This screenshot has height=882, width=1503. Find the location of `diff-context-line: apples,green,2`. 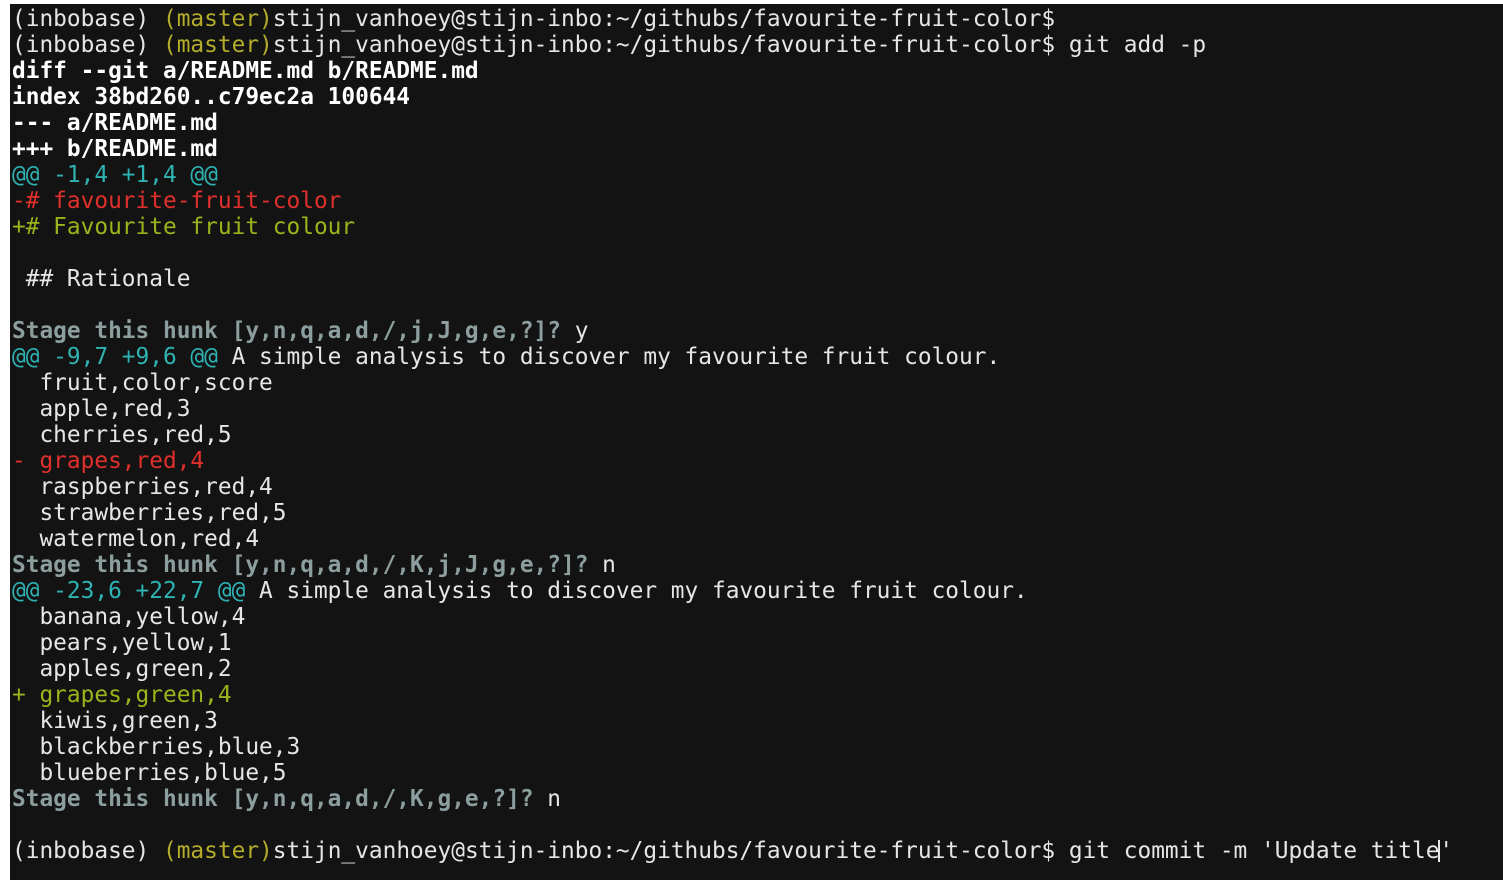

diff-context-line: apples,green,2 is located at coordinates (732, 669).